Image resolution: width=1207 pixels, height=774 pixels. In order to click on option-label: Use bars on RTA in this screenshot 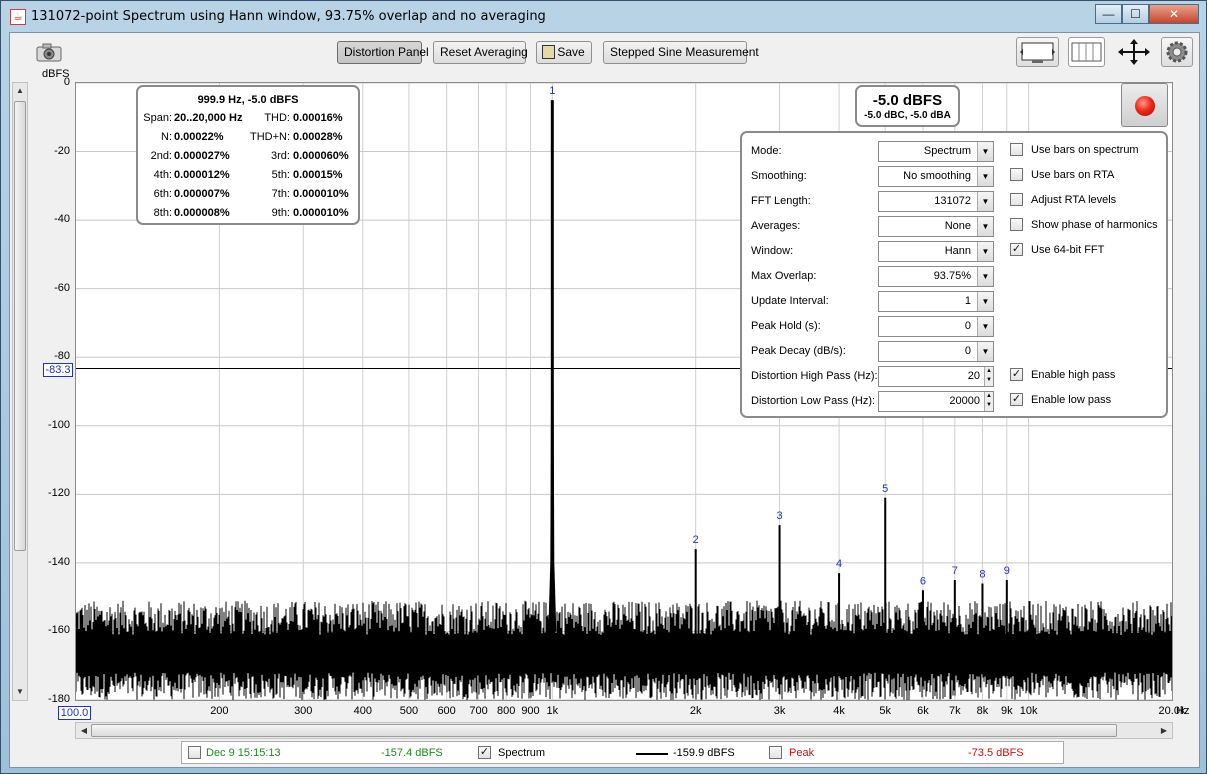, I will do `click(1073, 175)`.